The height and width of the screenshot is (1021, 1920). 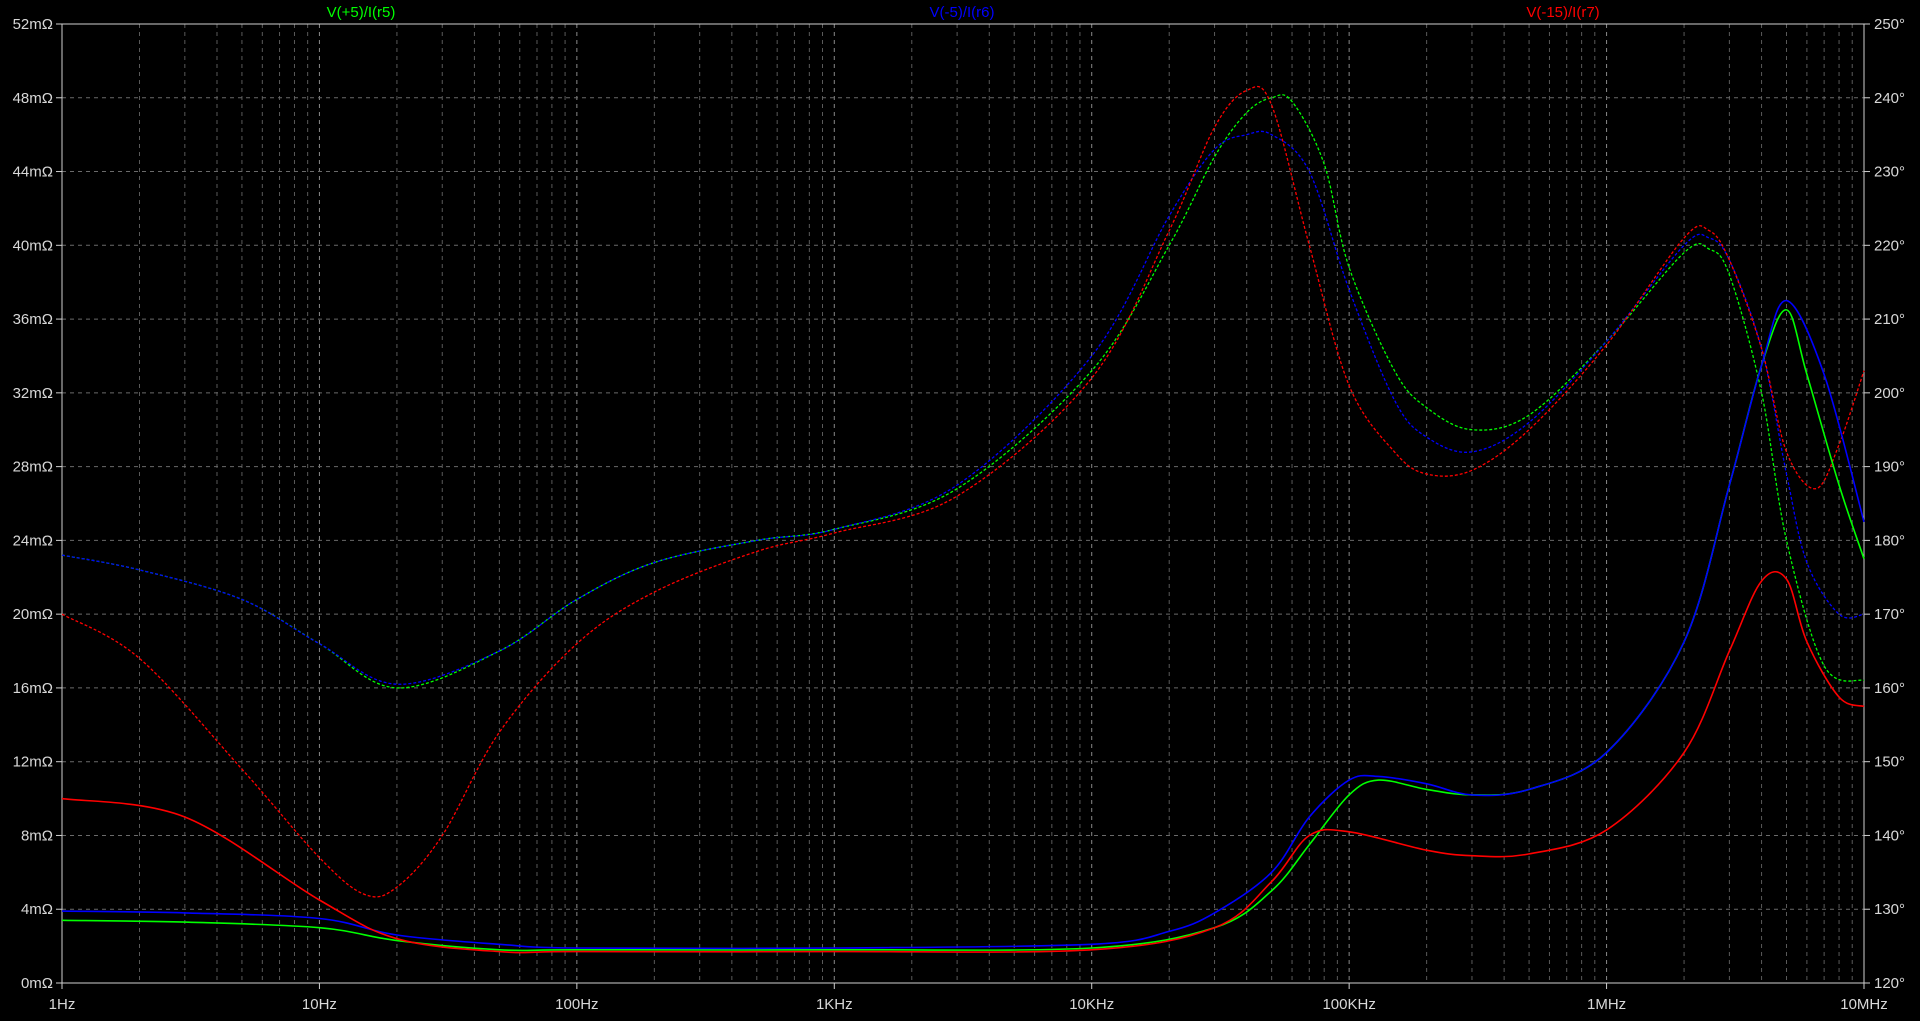 I want to click on right-tick-label: 250°, so click(x=1889, y=24).